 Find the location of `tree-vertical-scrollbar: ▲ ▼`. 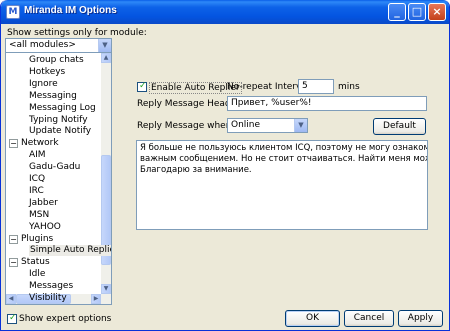

tree-vertical-scrollbar: ▲ ▼ is located at coordinates (106, 178).